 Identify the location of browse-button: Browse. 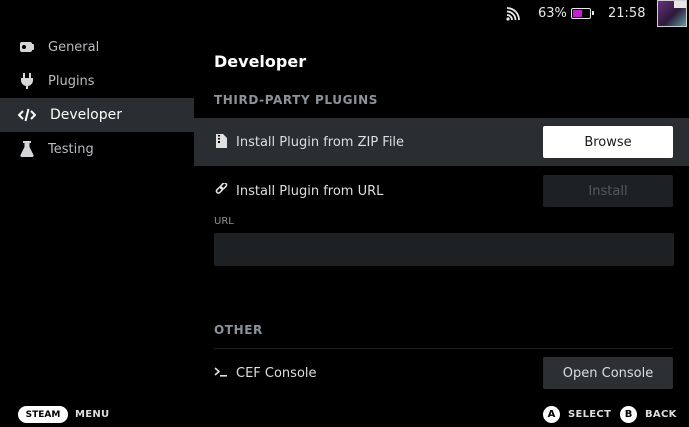
(608, 142).